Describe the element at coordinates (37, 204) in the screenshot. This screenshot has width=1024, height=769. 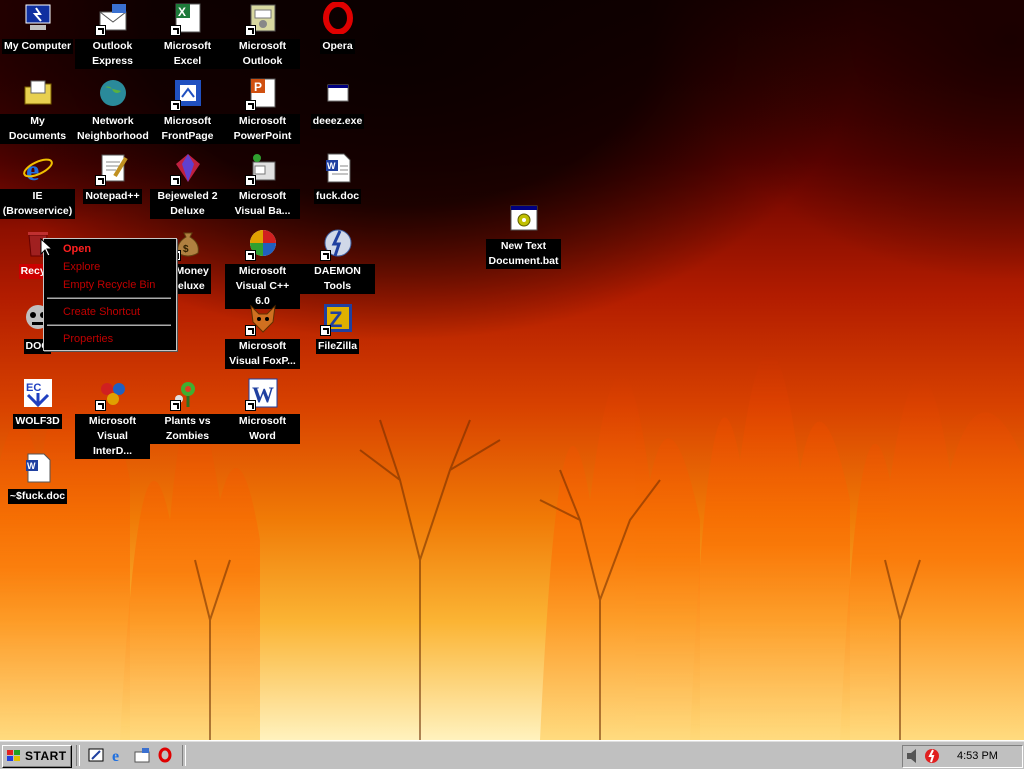
I see `desktop-icon-label: IE (Browservice)` at that location.